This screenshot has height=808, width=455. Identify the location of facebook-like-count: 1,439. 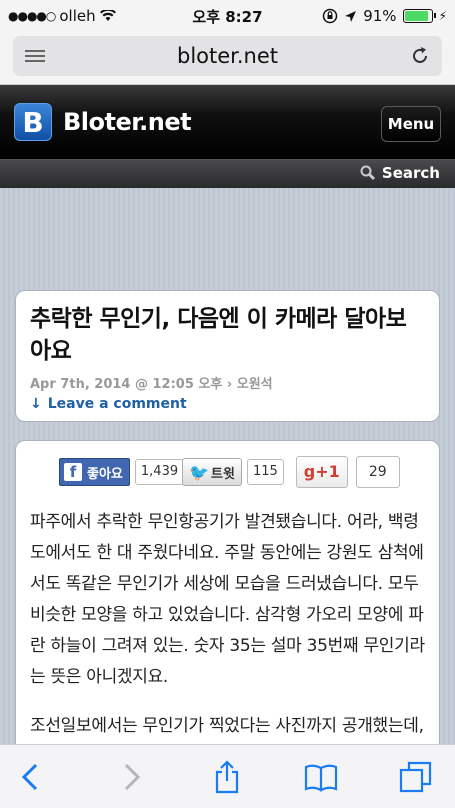
(159, 472).